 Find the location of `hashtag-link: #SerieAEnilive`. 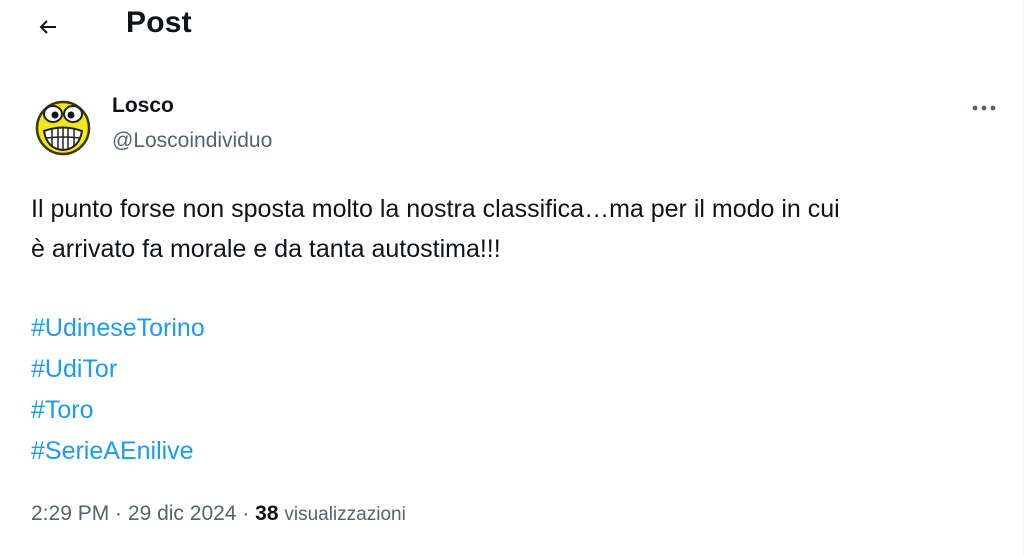

hashtag-link: #SerieAEnilive is located at coordinates (118, 451).